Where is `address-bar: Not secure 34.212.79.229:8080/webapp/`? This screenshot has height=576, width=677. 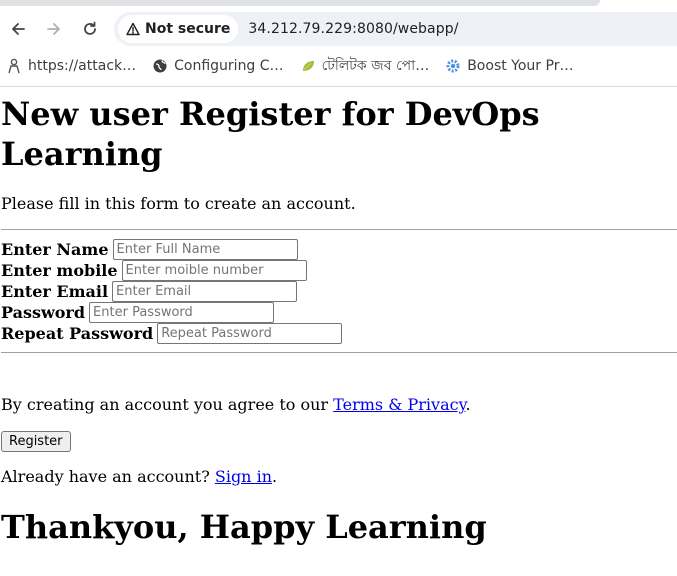
address-bar: Not secure 34.212.79.229:8080/webapp/ is located at coordinates (395, 29).